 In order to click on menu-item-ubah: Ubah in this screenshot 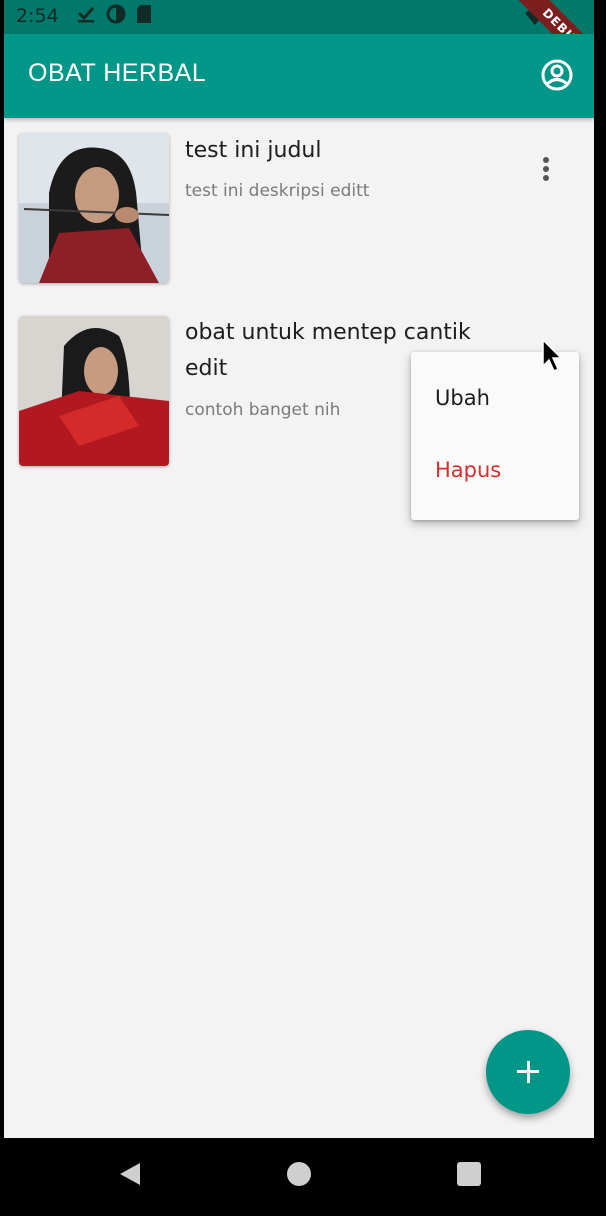, I will do `click(495, 400)`.